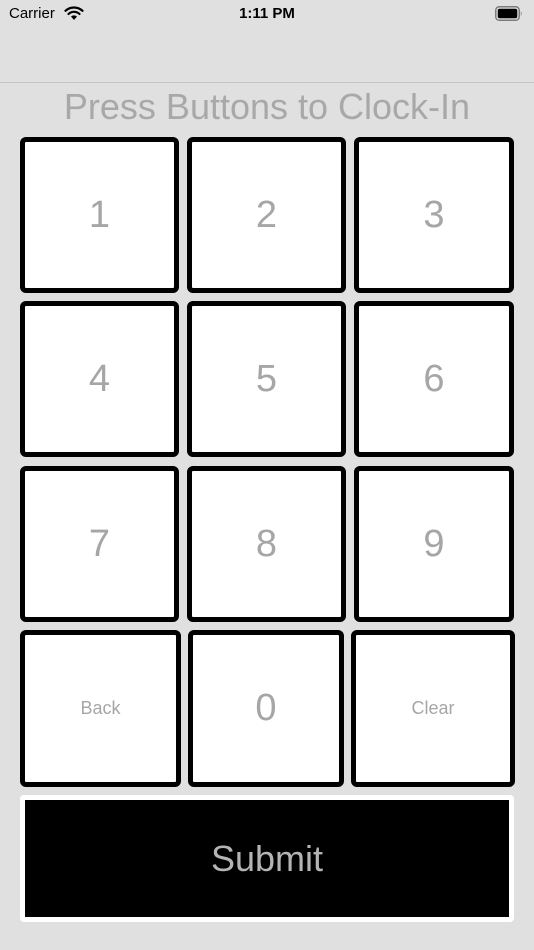 This screenshot has height=950, width=534. I want to click on key-3-button: 3, so click(434, 215).